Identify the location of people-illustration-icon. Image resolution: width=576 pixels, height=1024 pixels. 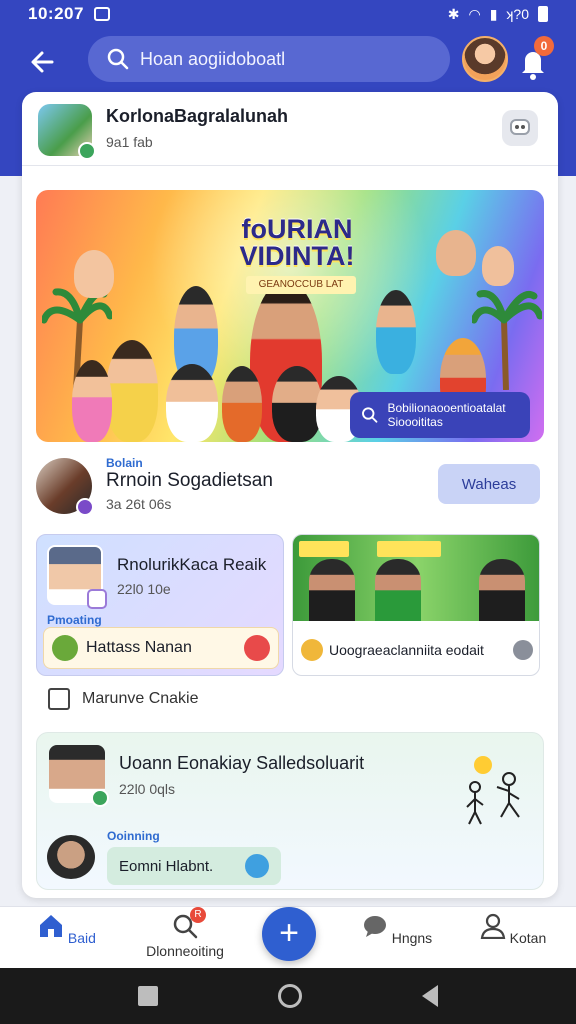
(493, 790).